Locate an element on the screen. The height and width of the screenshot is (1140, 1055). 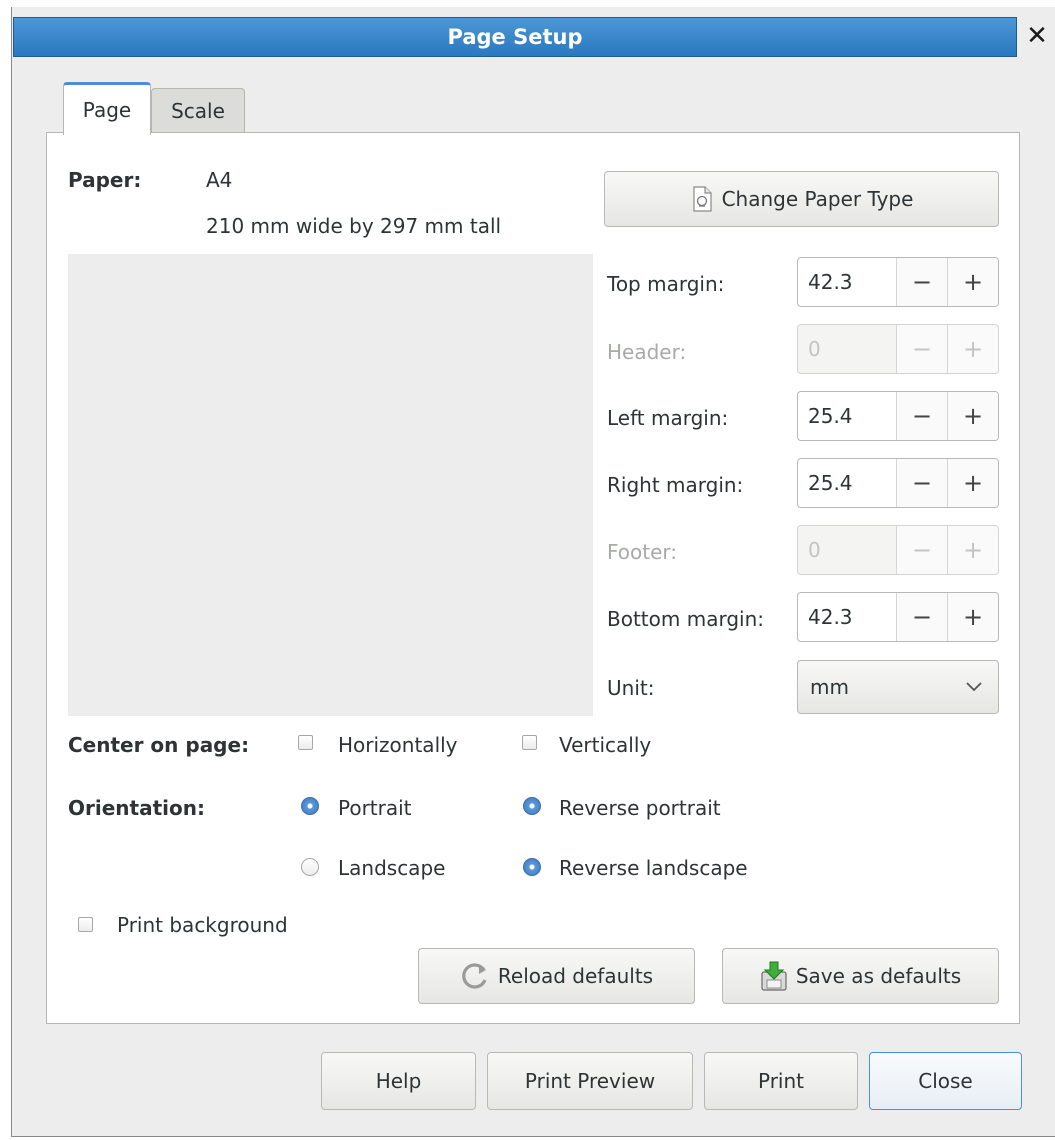
top-margin-decrement-button: − is located at coordinates (921, 282).